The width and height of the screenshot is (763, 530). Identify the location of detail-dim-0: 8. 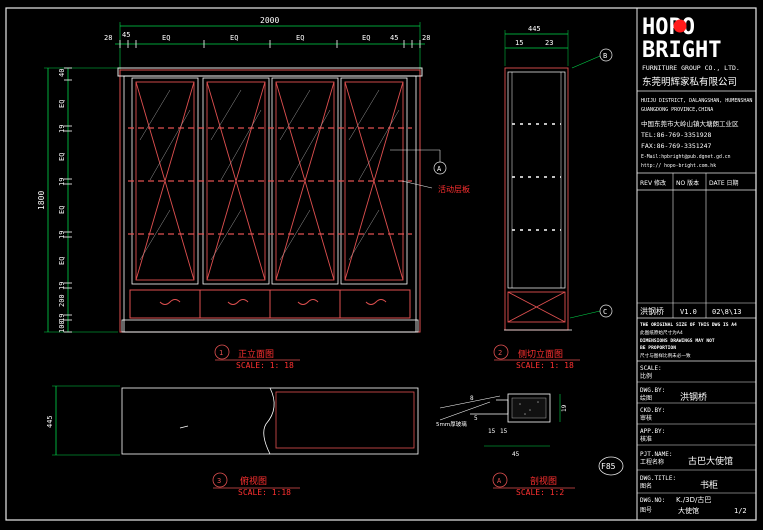
(472, 398).